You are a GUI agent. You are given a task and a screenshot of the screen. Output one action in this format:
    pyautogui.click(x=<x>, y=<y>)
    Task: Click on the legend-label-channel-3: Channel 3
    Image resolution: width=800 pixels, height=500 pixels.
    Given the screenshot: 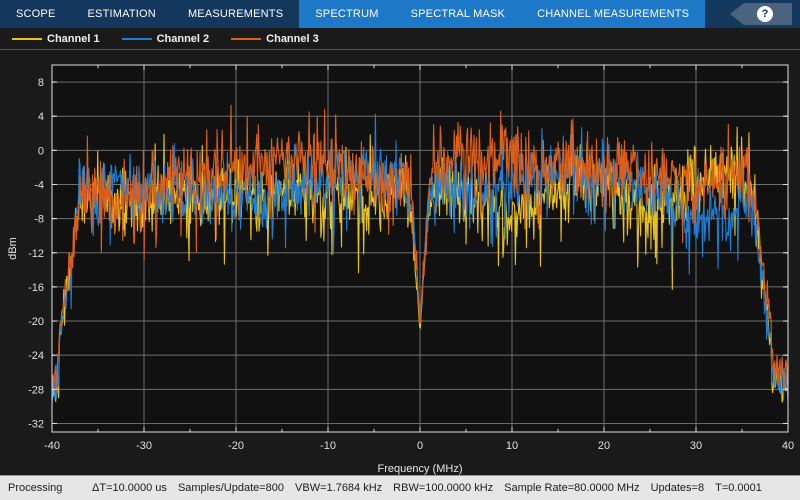 What is the action you would take?
    pyautogui.click(x=292, y=38)
    